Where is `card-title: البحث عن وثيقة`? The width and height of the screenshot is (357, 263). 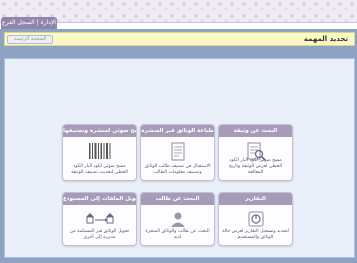 card-title: البحث عن وثيقة is located at coordinates (255, 131).